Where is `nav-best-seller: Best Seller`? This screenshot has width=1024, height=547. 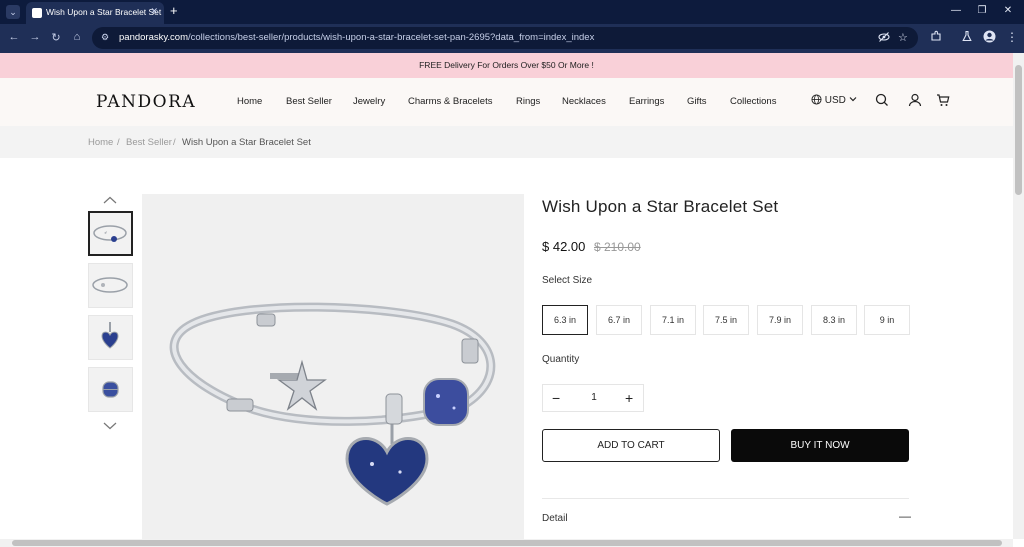 nav-best-seller: Best Seller is located at coordinates (309, 101).